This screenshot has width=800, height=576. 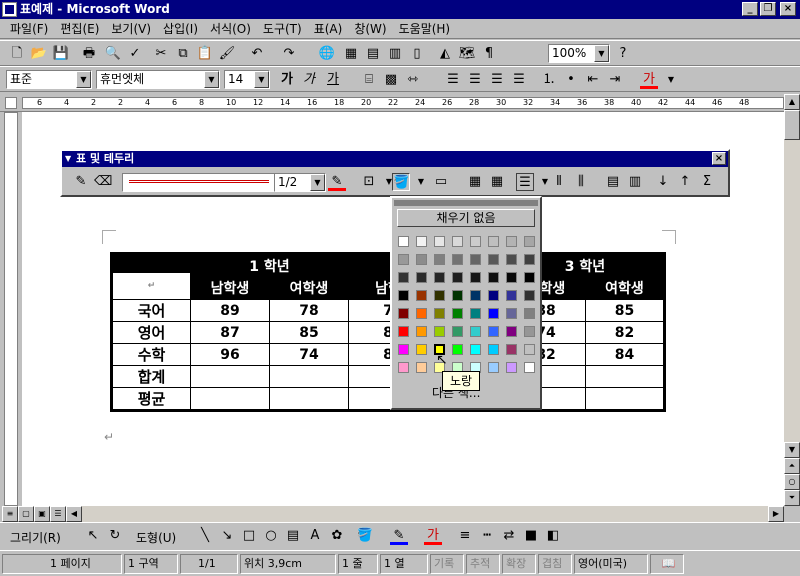 I want to click on sort-descending-icon: ↑, so click(x=685, y=182).